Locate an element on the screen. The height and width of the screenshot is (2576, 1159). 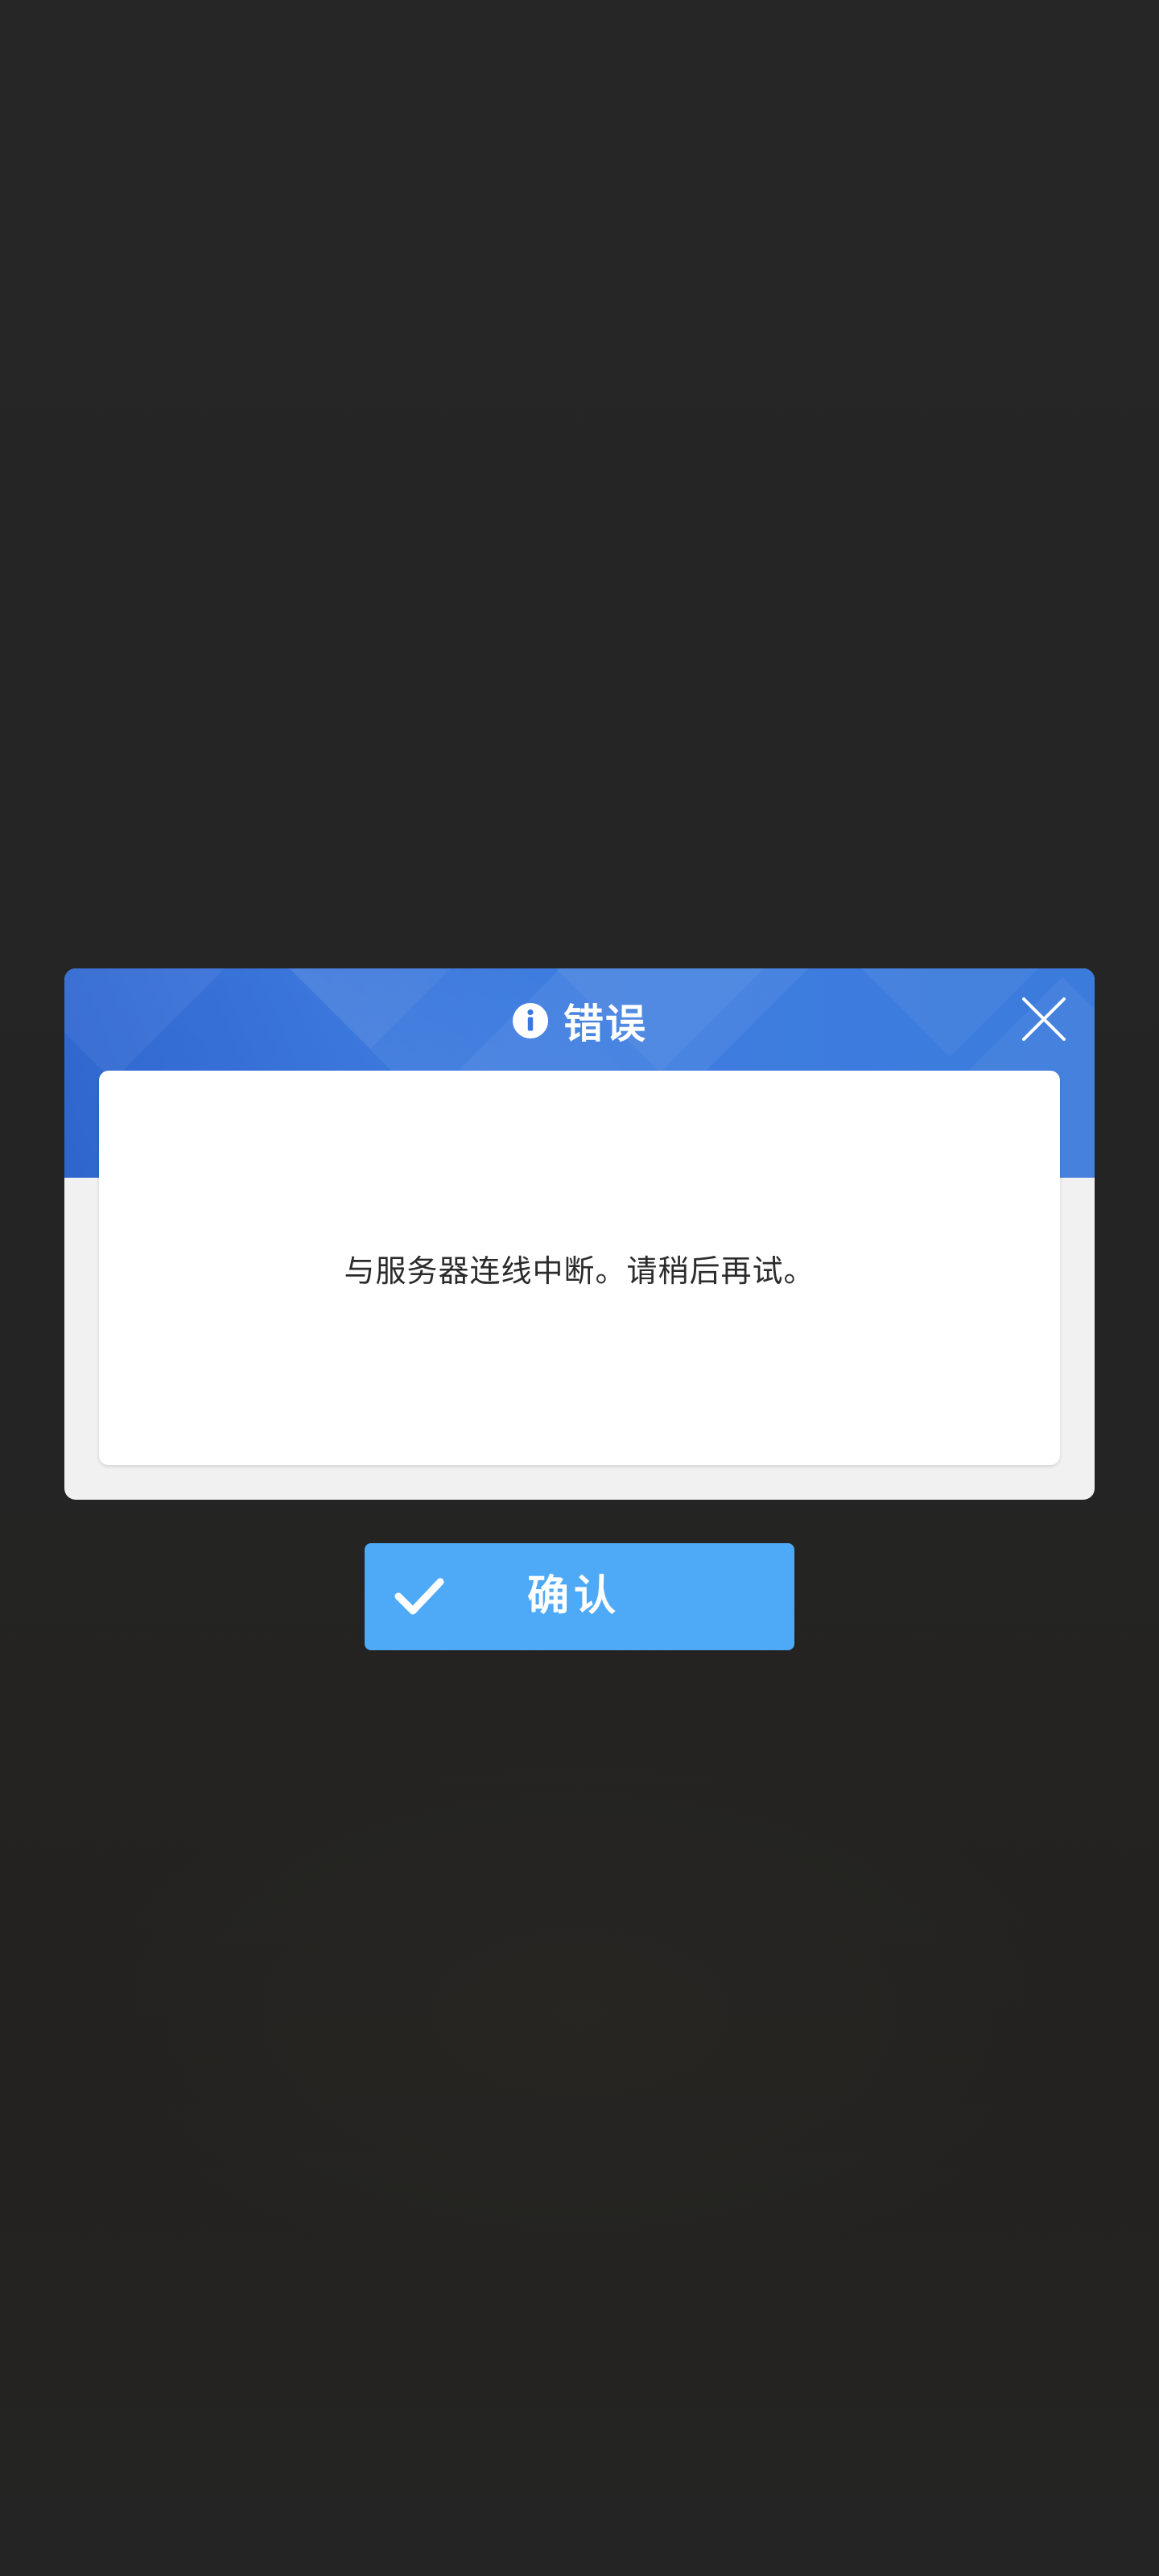
dialog-body: 与服务器连线中断。请稍后再试。 is located at coordinates (579, 1268).